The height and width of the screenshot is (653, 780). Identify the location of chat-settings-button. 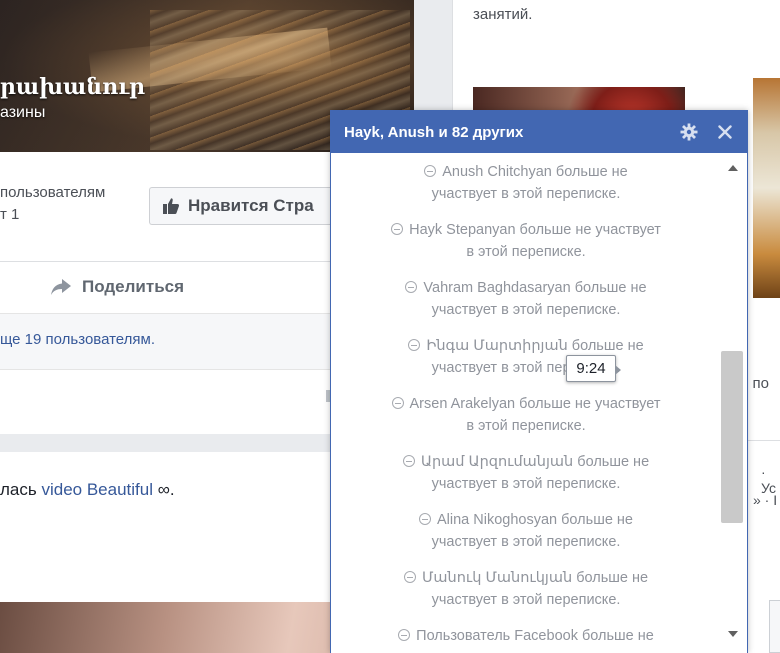
(689, 132).